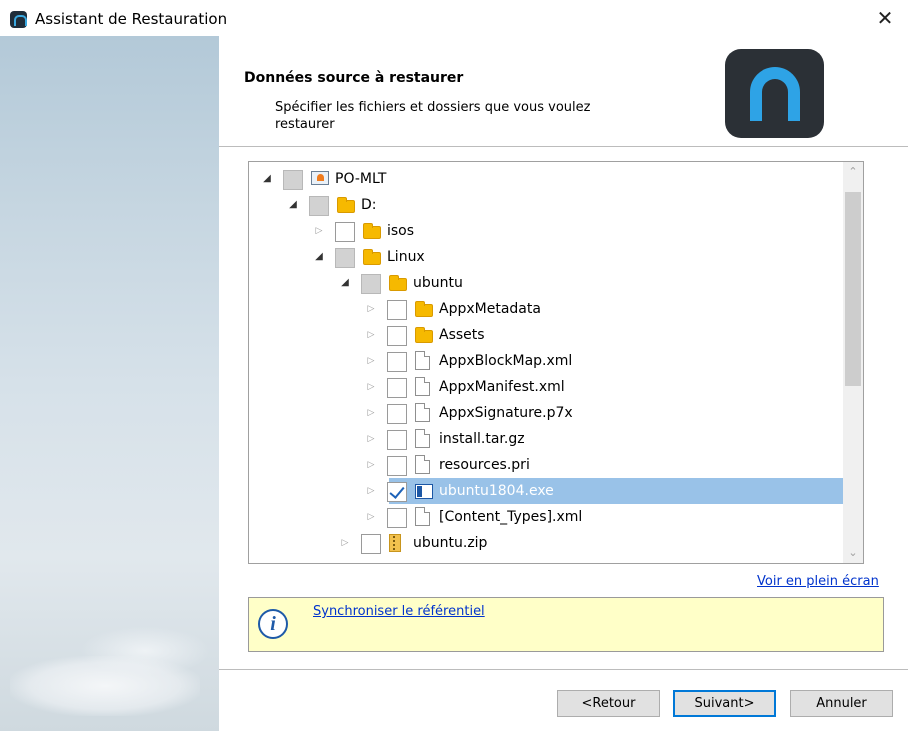 This screenshot has width=908, height=731. Describe the element at coordinates (546, 257) in the screenshot. I see `tree-item: ◢ Linux` at that location.